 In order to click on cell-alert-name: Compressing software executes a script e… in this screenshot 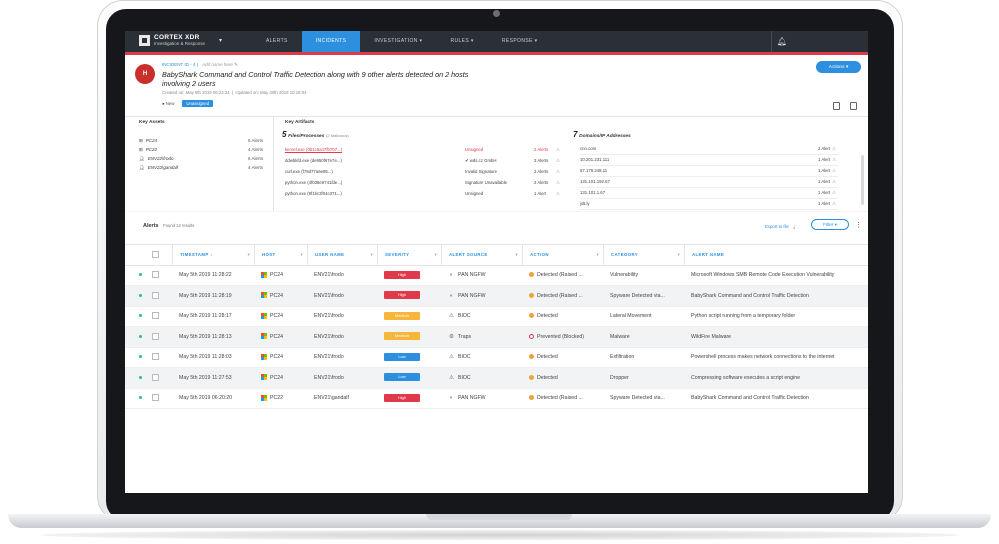, I will do `click(776, 378)`.